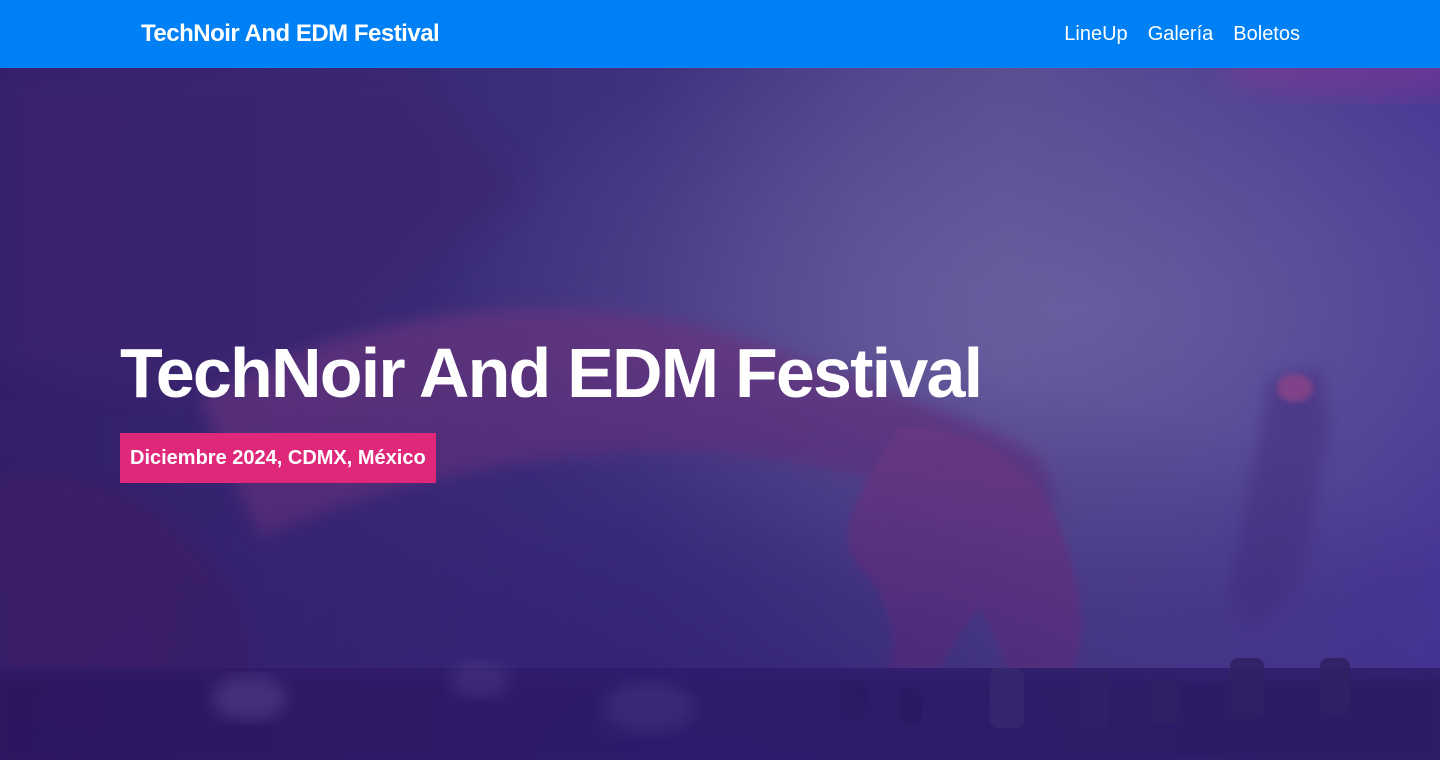  Describe the element at coordinates (278, 458) in the screenshot. I see `event-date-badge: Diciembre 2024, CDMX, México` at that location.